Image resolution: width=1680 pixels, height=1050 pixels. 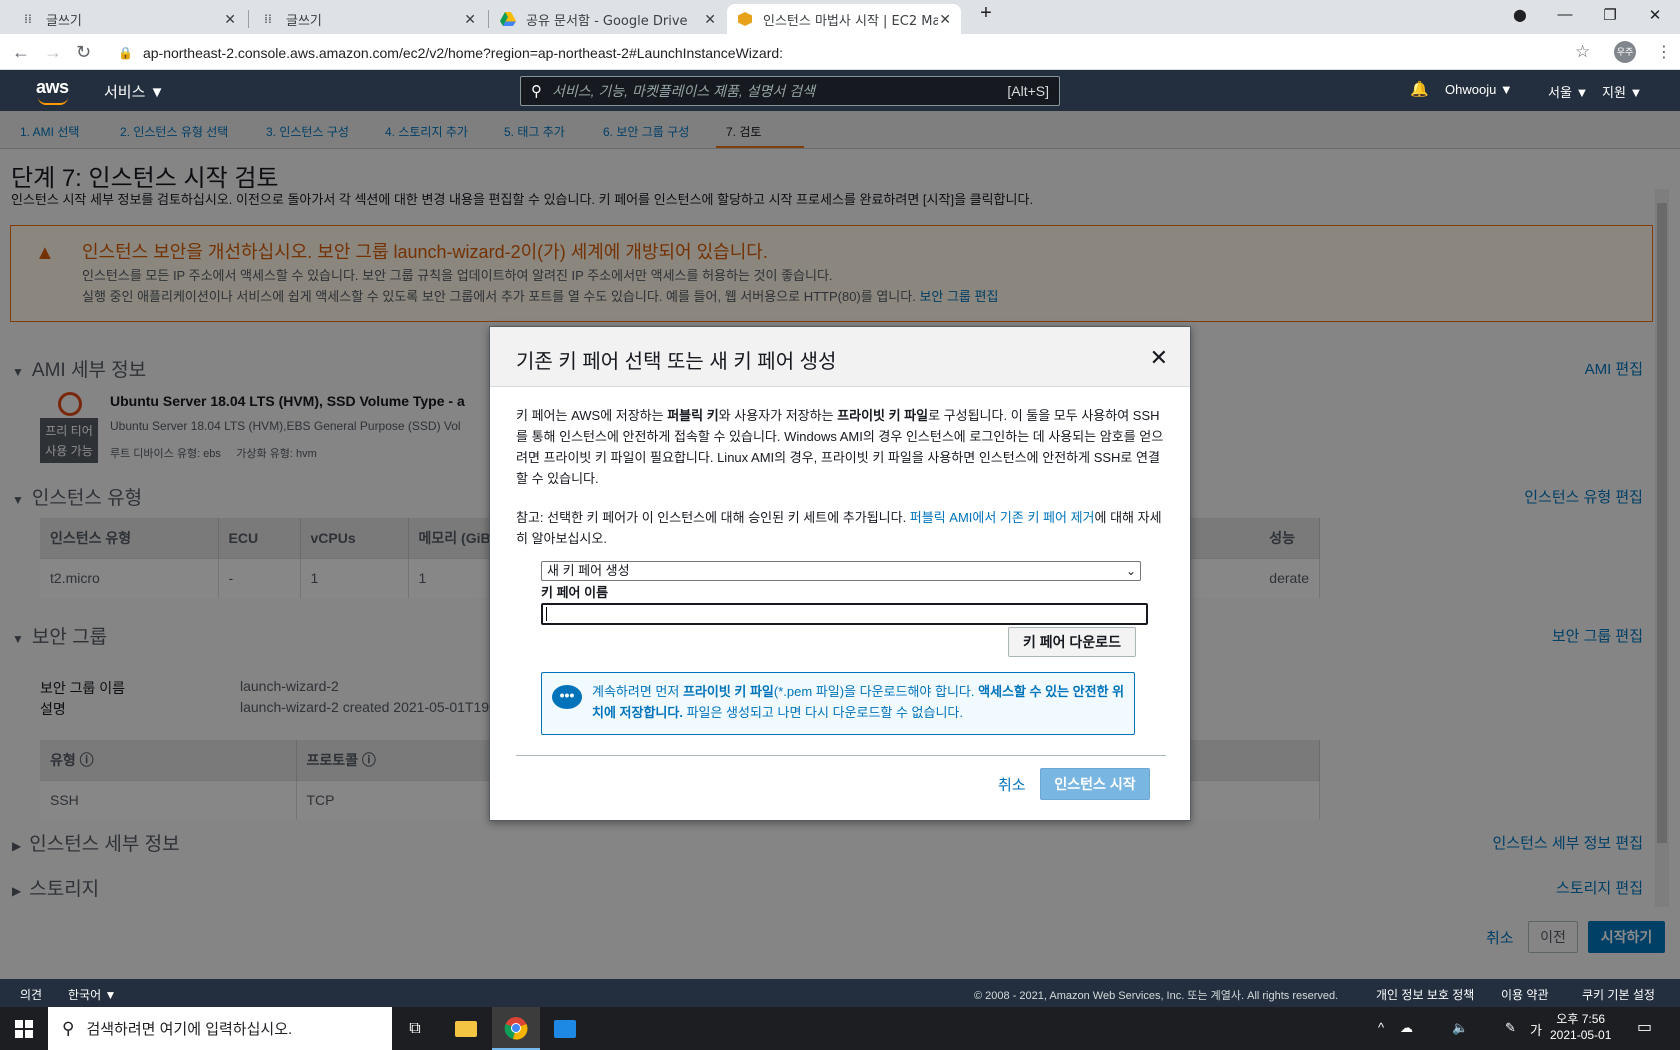 I want to click on region-menu: 서울 ▼, so click(x=1568, y=91).